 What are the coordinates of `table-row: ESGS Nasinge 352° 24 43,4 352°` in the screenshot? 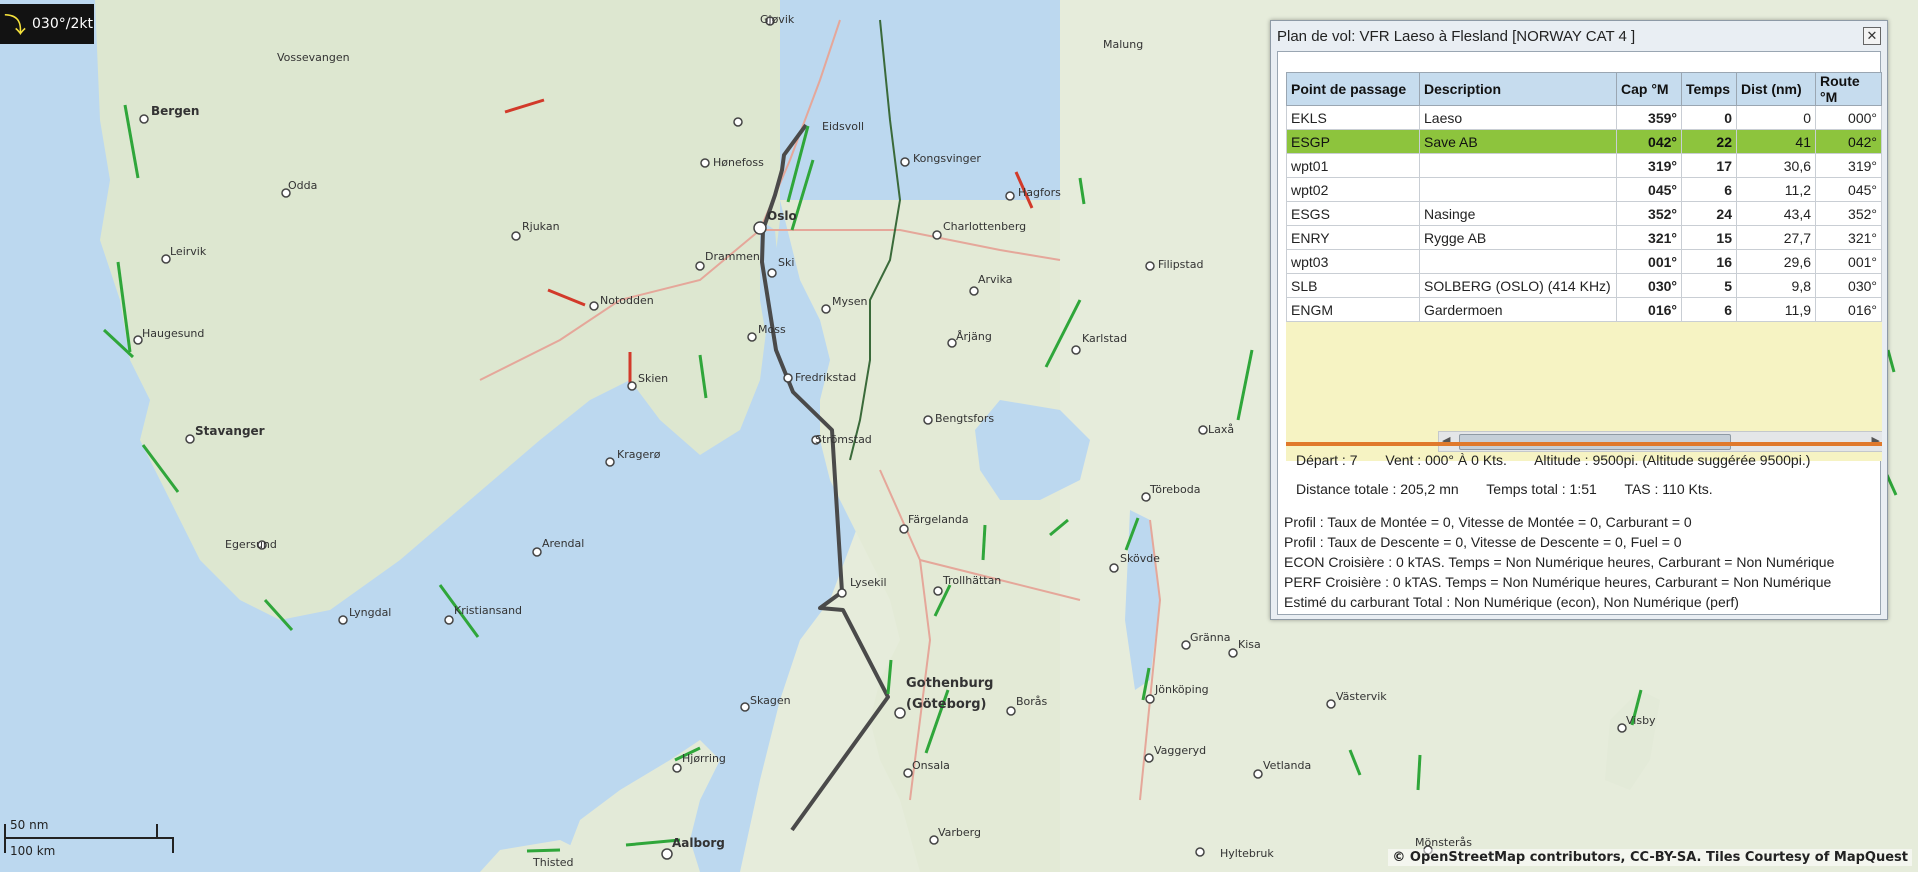 It's located at (1584, 213).